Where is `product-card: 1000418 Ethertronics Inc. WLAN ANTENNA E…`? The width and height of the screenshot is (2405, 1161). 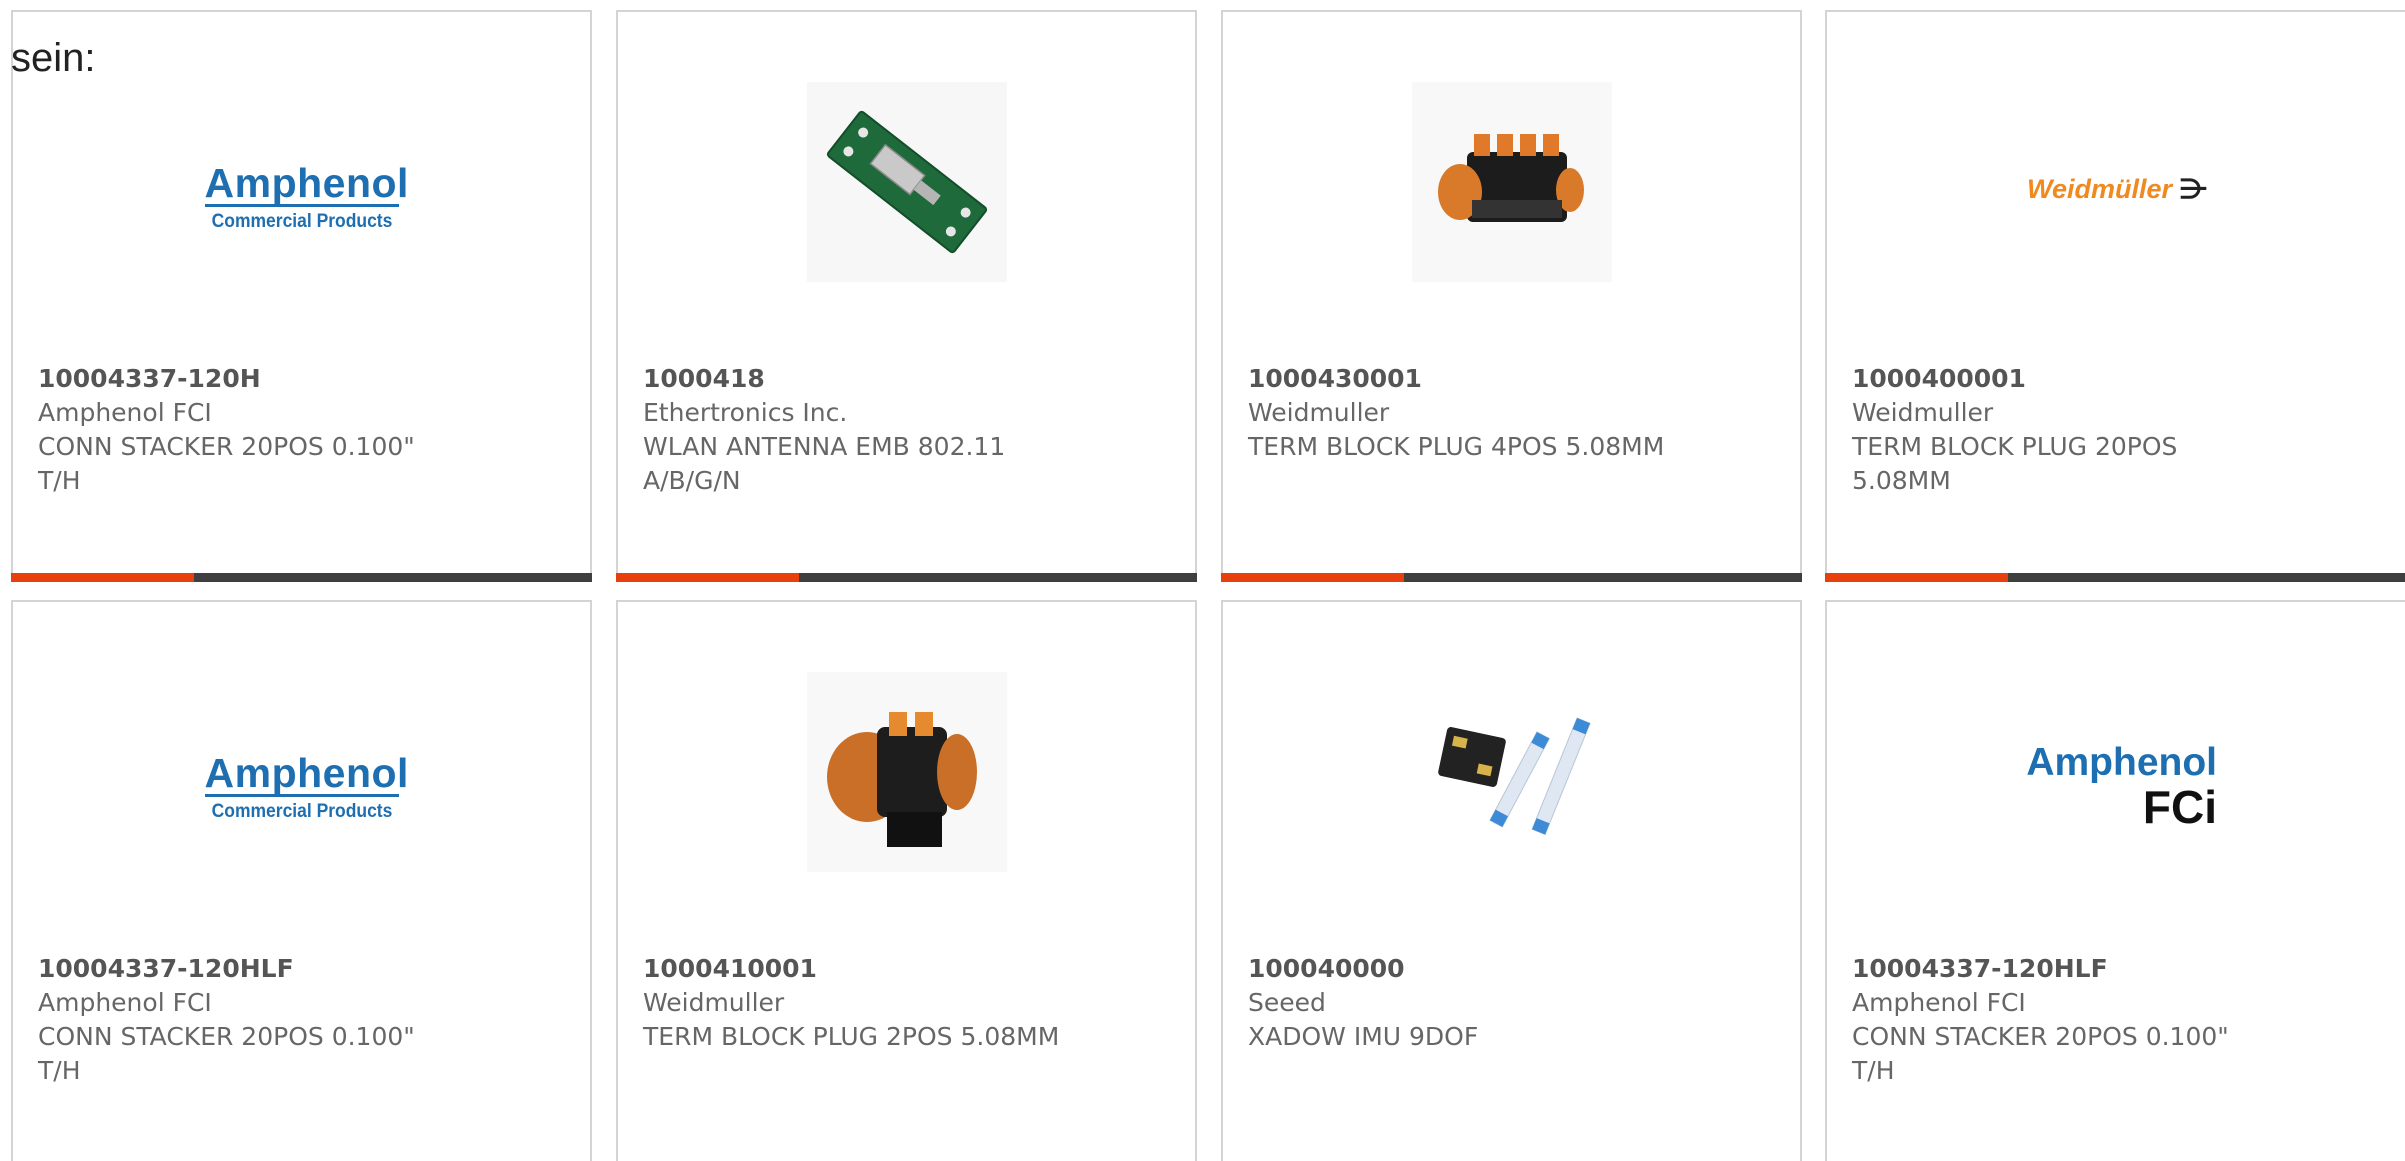
product-card: 1000418 Ethertronics Inc. WLAN ANTENNA E… is located at coordinates (906, 296).